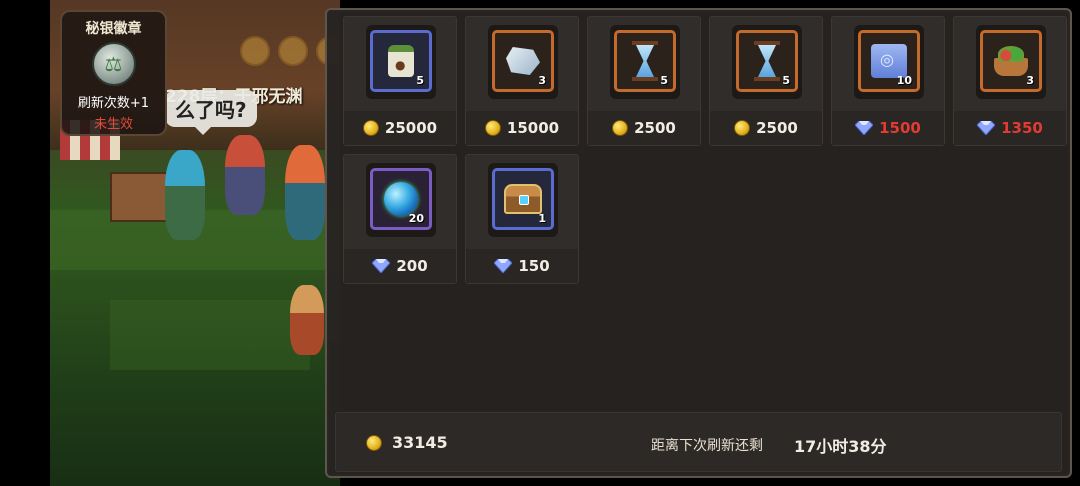 This screenshot has width=1080, height=486. What do you see at coordinates (542, 218) in the screenshot?
I see `item-quantity: 1` at bounding box center [542, 218].